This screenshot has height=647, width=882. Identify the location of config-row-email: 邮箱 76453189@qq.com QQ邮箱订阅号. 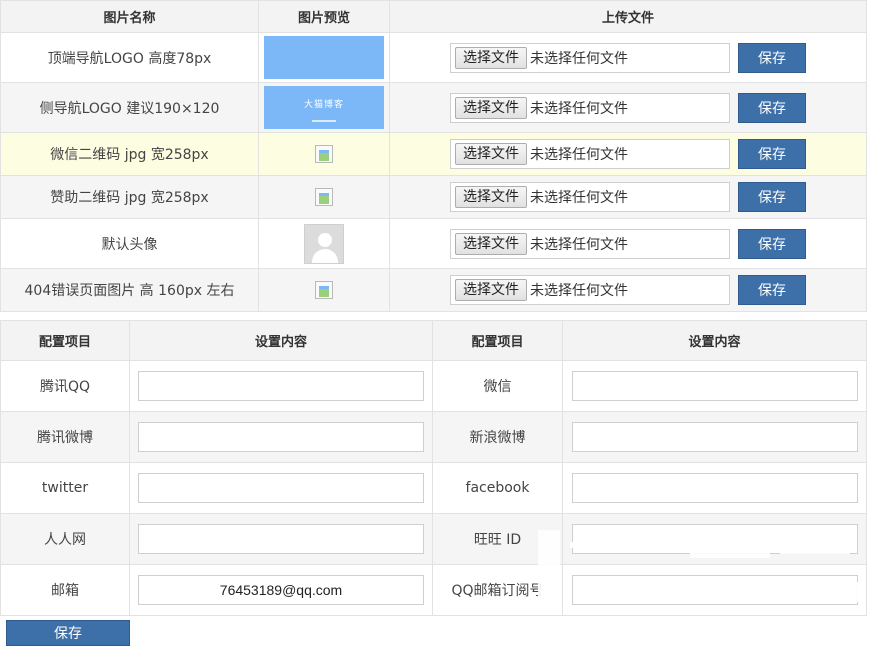
(433, 590).